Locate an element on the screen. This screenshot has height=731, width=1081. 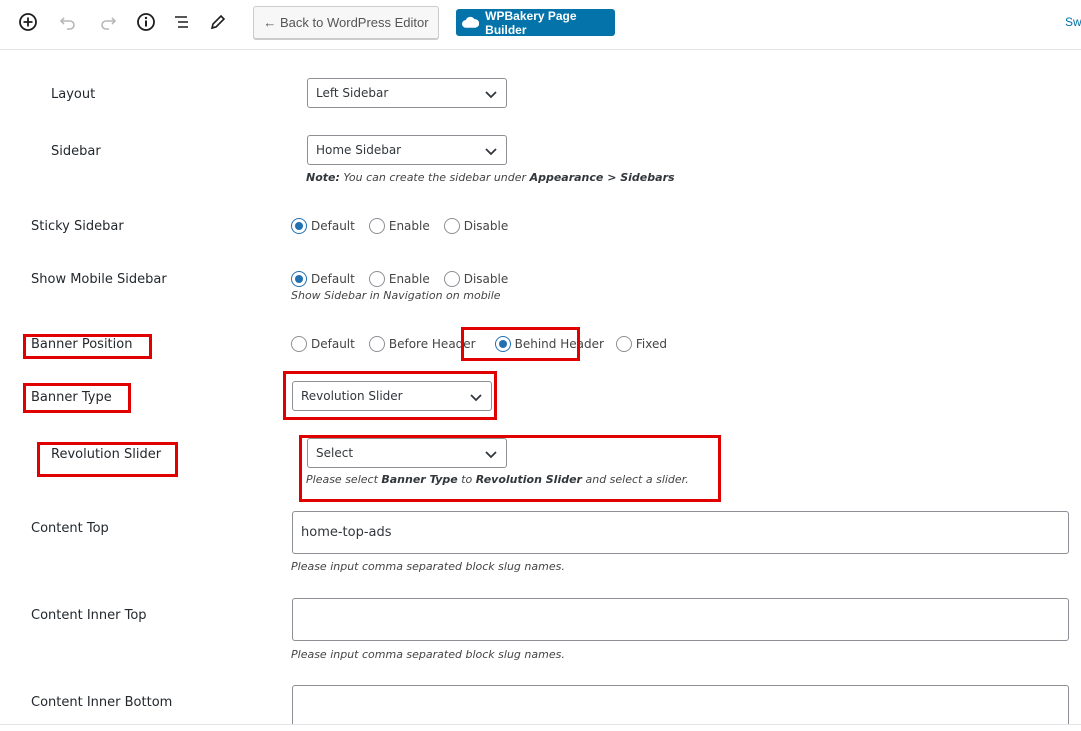
sidebar-select: Home Sidebar is located at coordinates (407, 150).